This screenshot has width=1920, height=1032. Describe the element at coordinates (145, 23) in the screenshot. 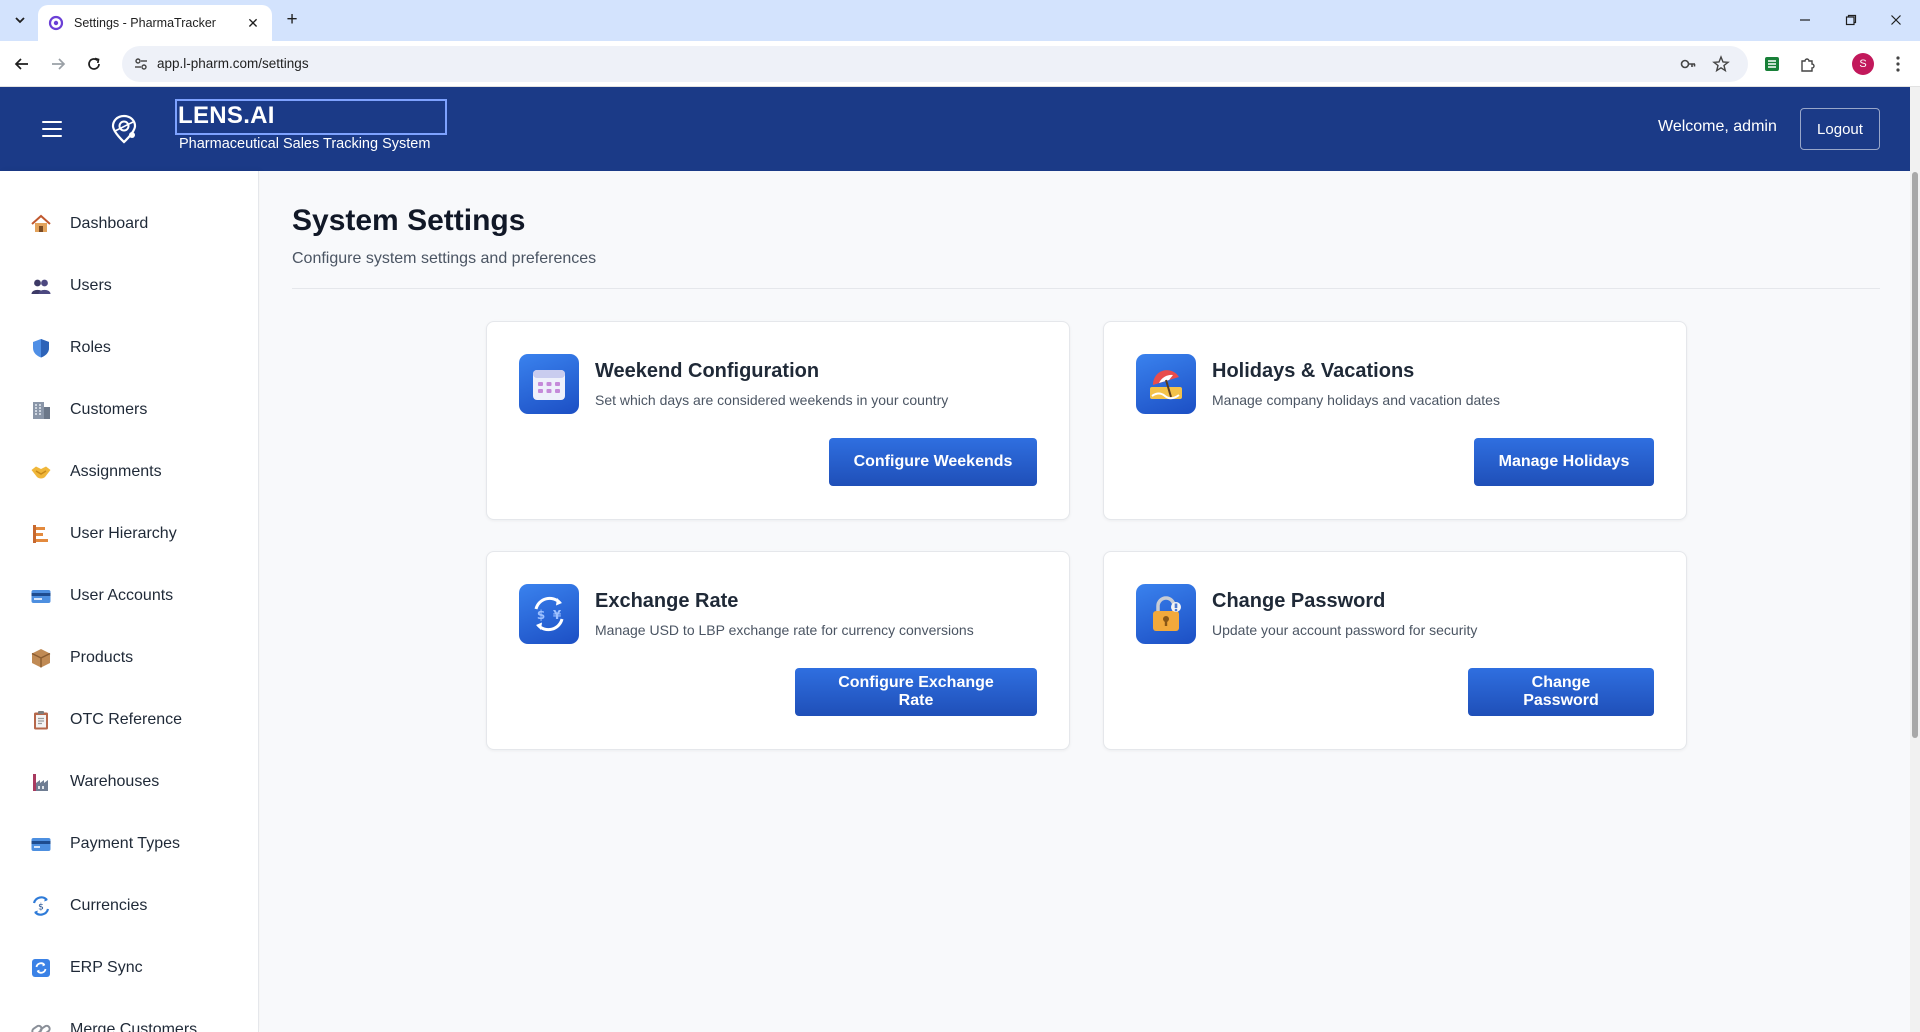

I see `tab-title: Settings - PharmaTracker` at that location.